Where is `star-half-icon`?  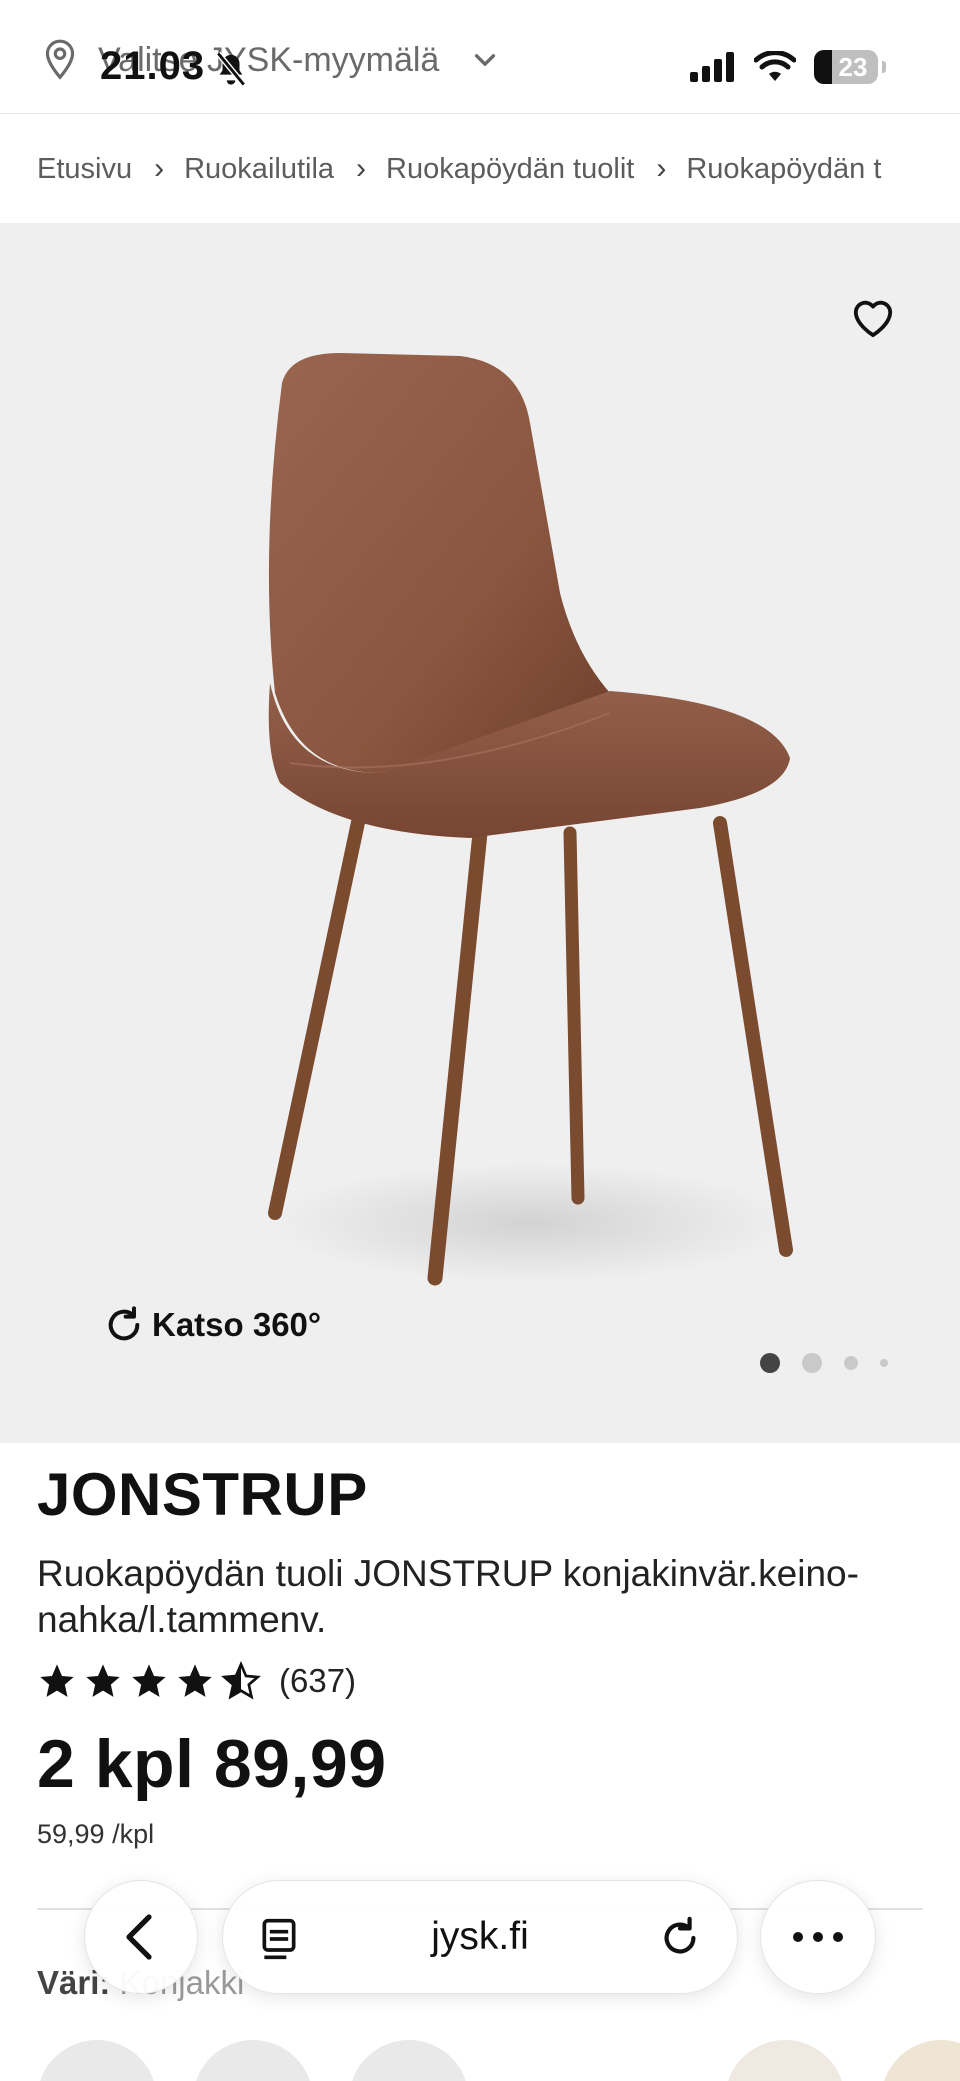 star-half-icon is located at coordinates (241, 1680).